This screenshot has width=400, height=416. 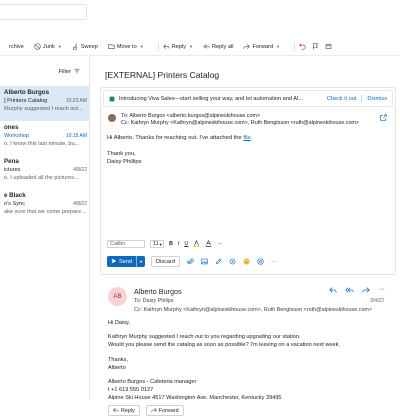 I want to click on reply-all-label: Reply all, so click(x=222, y=46).